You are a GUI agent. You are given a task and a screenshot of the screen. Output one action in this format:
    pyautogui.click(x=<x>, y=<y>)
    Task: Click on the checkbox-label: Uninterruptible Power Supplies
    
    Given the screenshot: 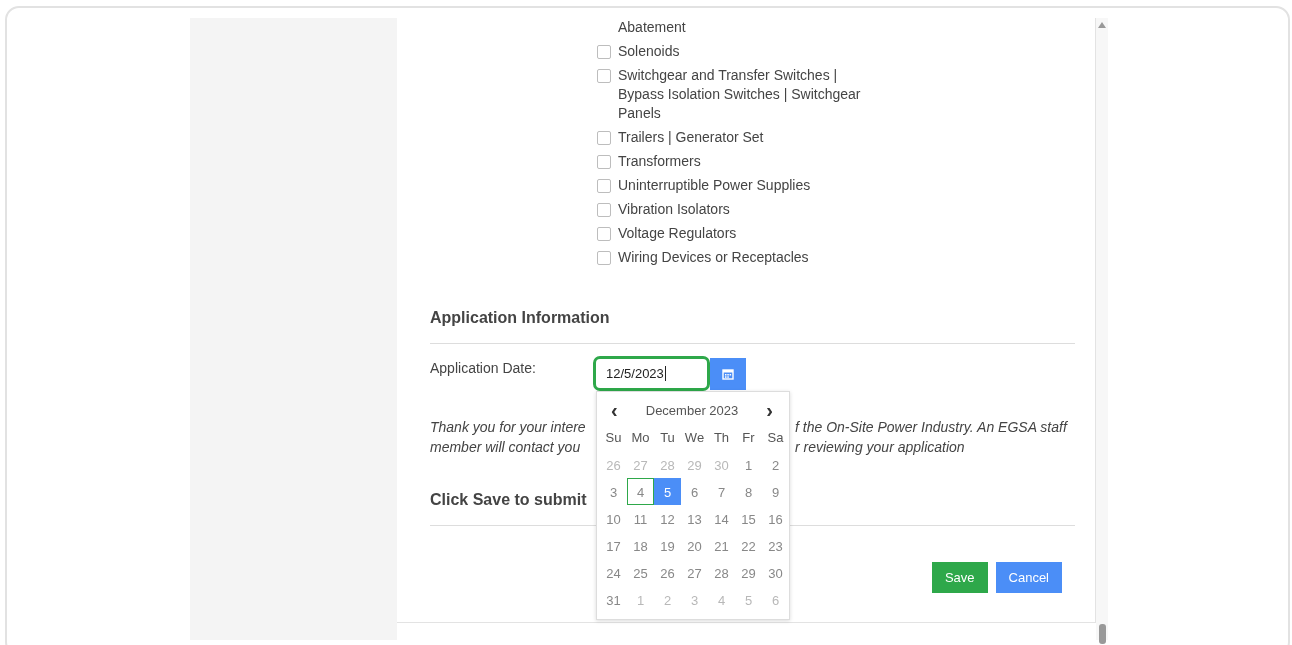 What is the action you would take?
    pyautogui.click(x=714, y=185)
    